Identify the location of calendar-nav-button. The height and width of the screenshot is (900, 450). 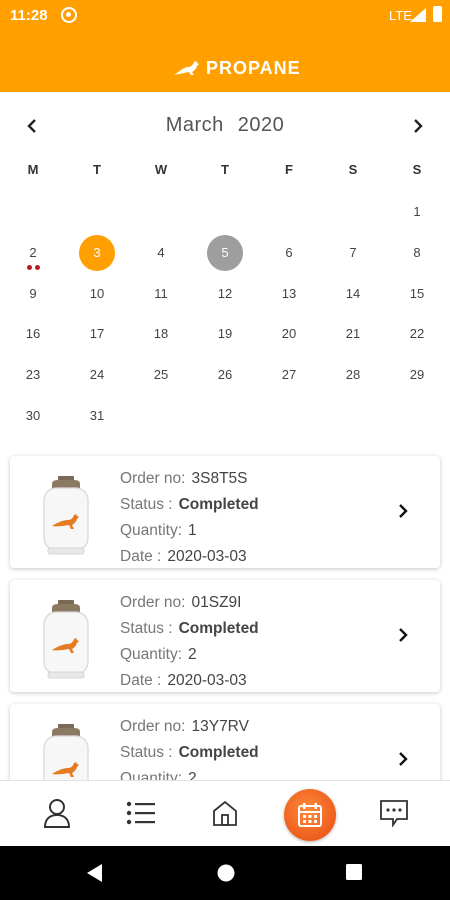
(310, 815).